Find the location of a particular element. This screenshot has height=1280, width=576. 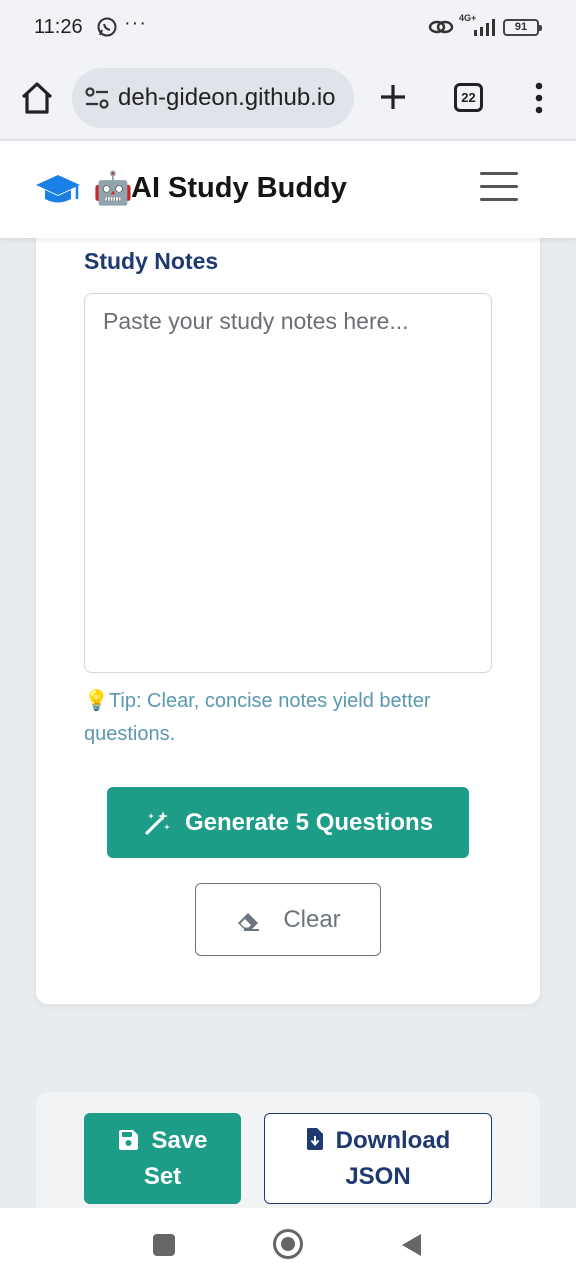

save-label: Save is located at coordinates (179, 1140).